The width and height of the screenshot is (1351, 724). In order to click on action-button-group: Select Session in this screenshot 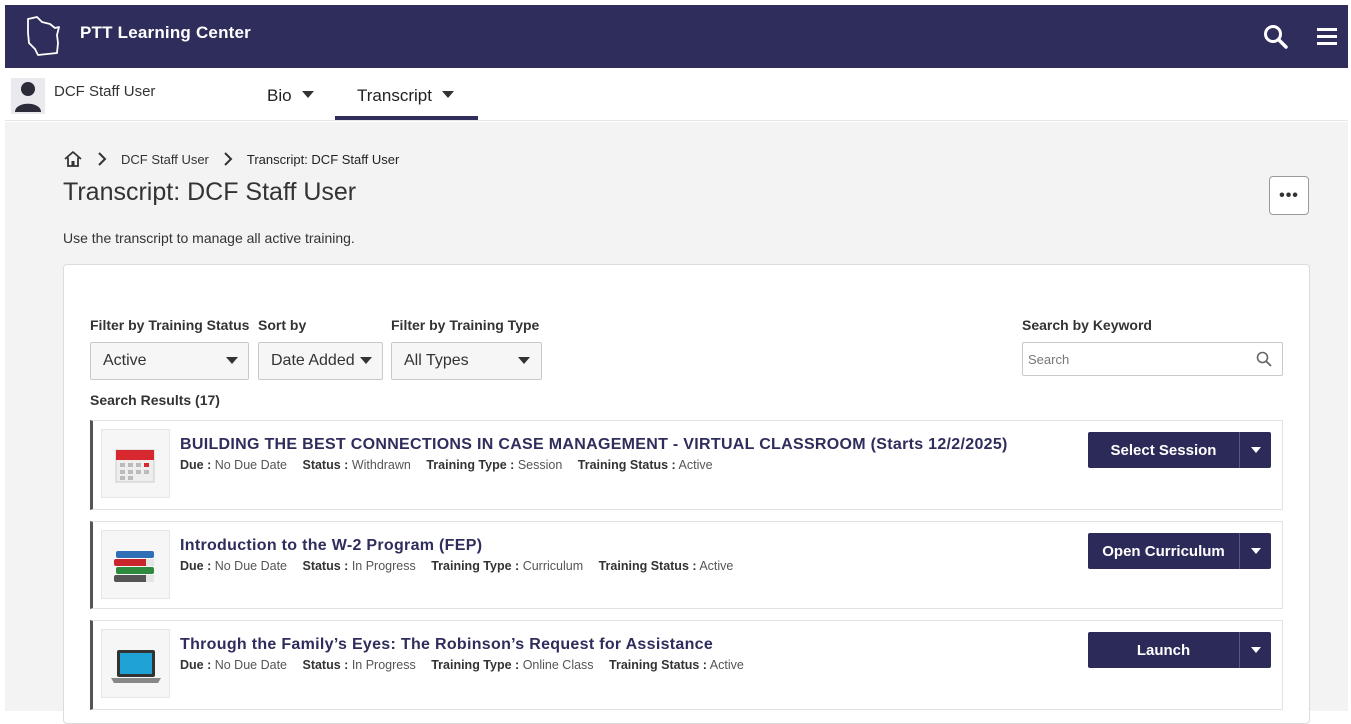, I will do `click(1179, 450)`.